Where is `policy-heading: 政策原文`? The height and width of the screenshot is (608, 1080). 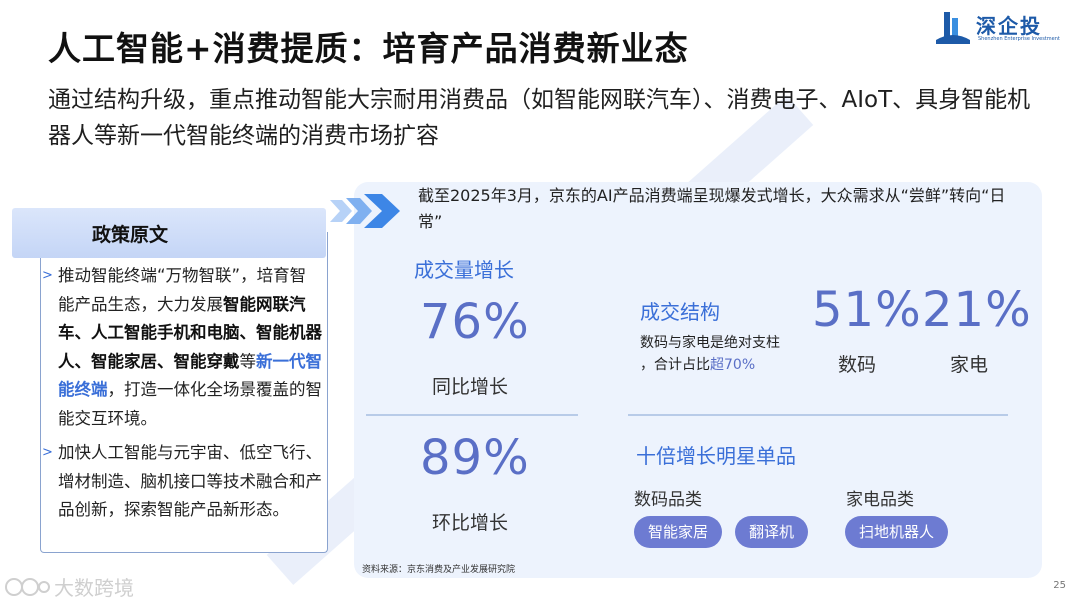 policy-heading: 政策原文 is located at coordinates (130, 235).